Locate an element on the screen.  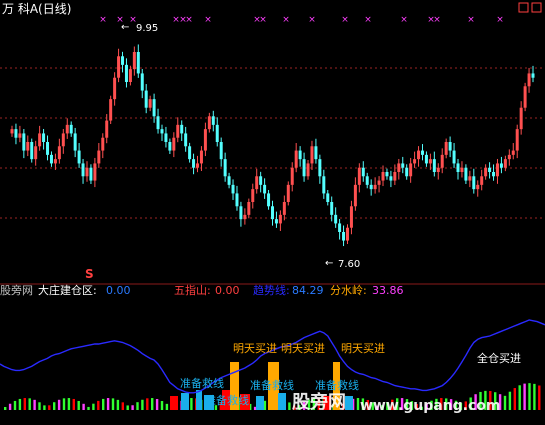
chart-title: 万 科A(日线) is located at coordinates (36, 9).